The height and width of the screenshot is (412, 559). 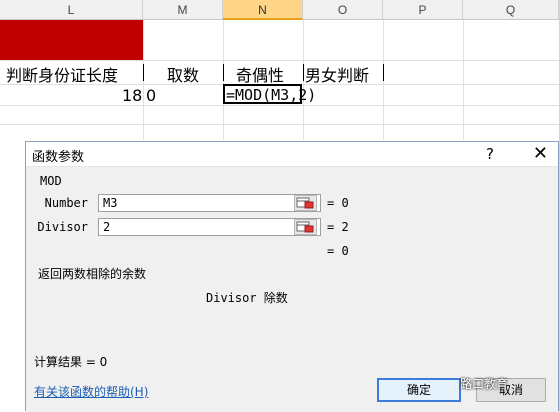 I want to click on dialog-title: 函数参数, so click(x=58, y=157).